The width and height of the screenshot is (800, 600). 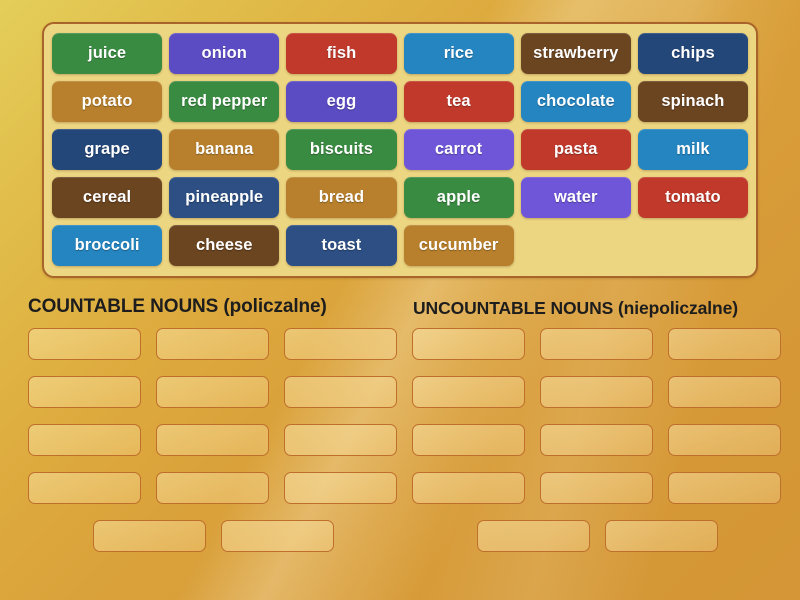 I want to click on word-tile-carrot: carrot, so click(x=458, y=149).